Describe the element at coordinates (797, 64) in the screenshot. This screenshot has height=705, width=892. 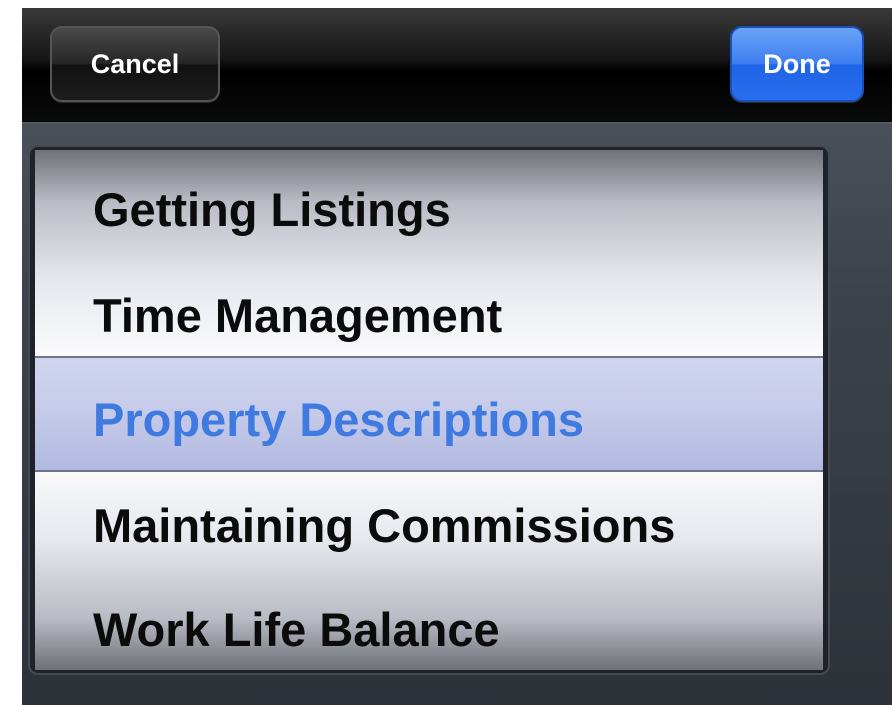
I see `done-button: Done` at that location.